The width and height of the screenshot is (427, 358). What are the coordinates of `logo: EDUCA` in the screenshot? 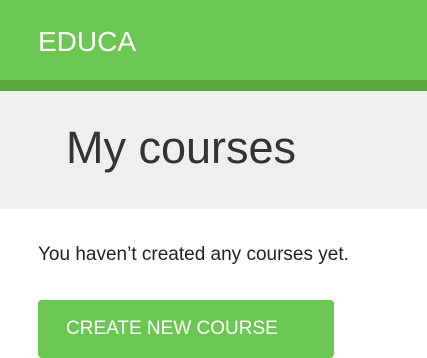 It's located at (87, 42).